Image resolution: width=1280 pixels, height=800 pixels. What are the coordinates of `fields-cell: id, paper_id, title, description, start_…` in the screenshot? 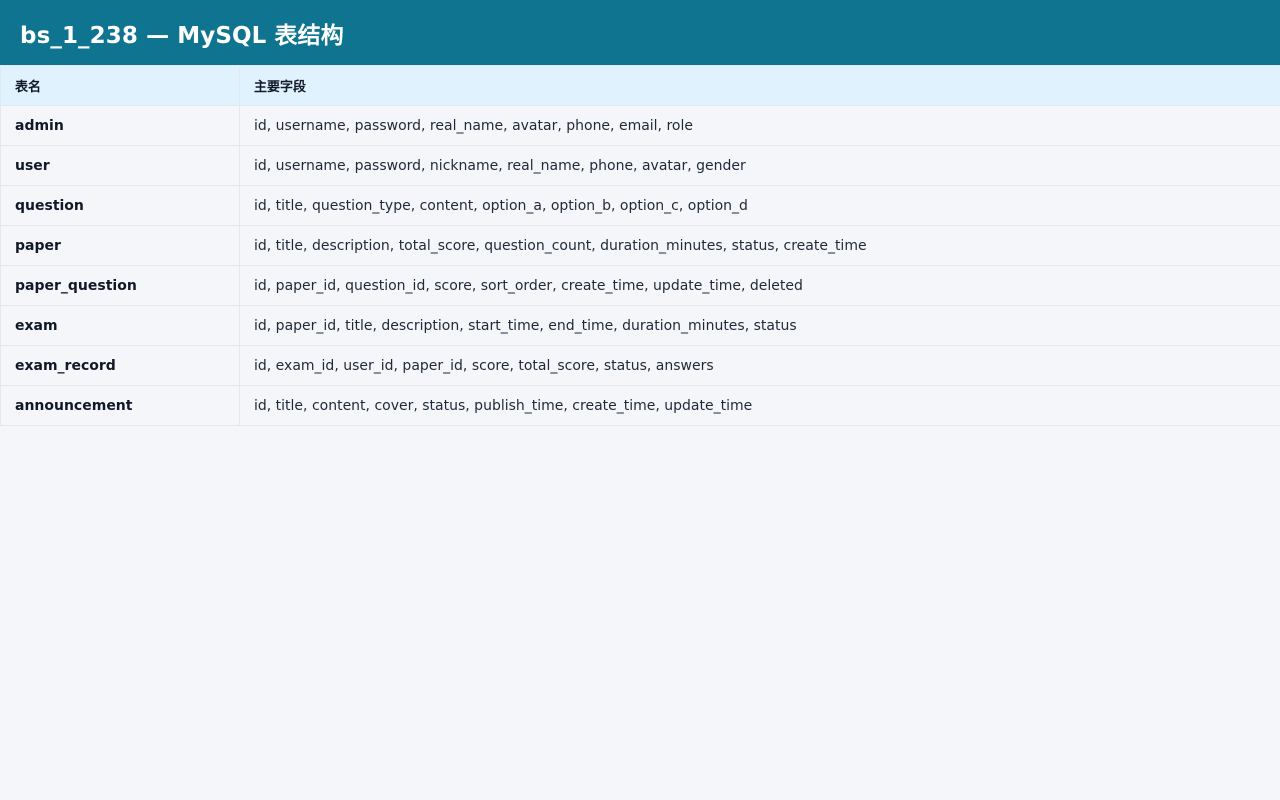 It's located at (759, 325).